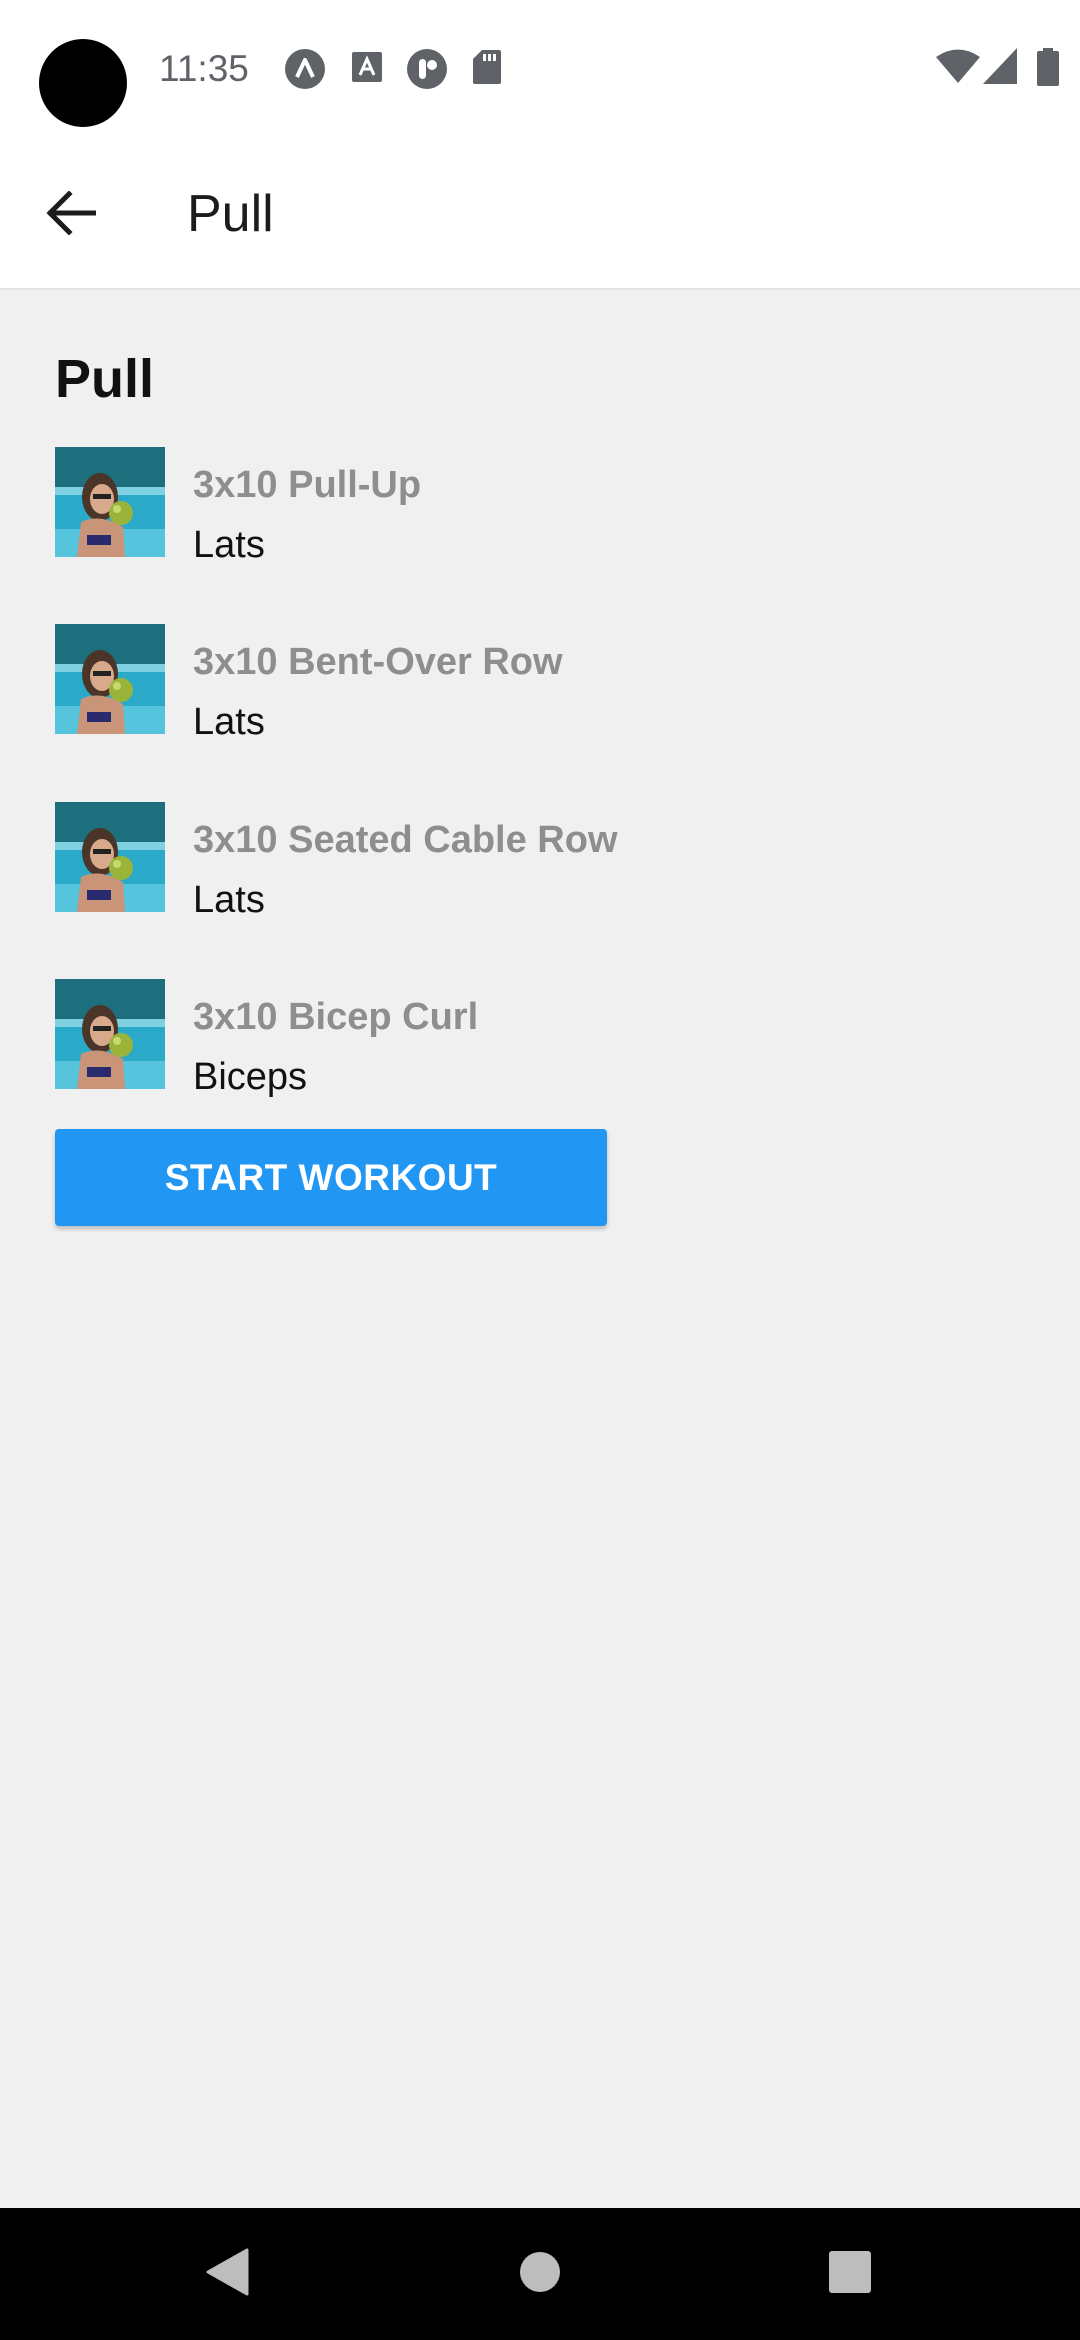  What do you see at coordinates (204, 68) in the screenshot?
I see `status-time: 11:35` at bounding box center [204, 68].